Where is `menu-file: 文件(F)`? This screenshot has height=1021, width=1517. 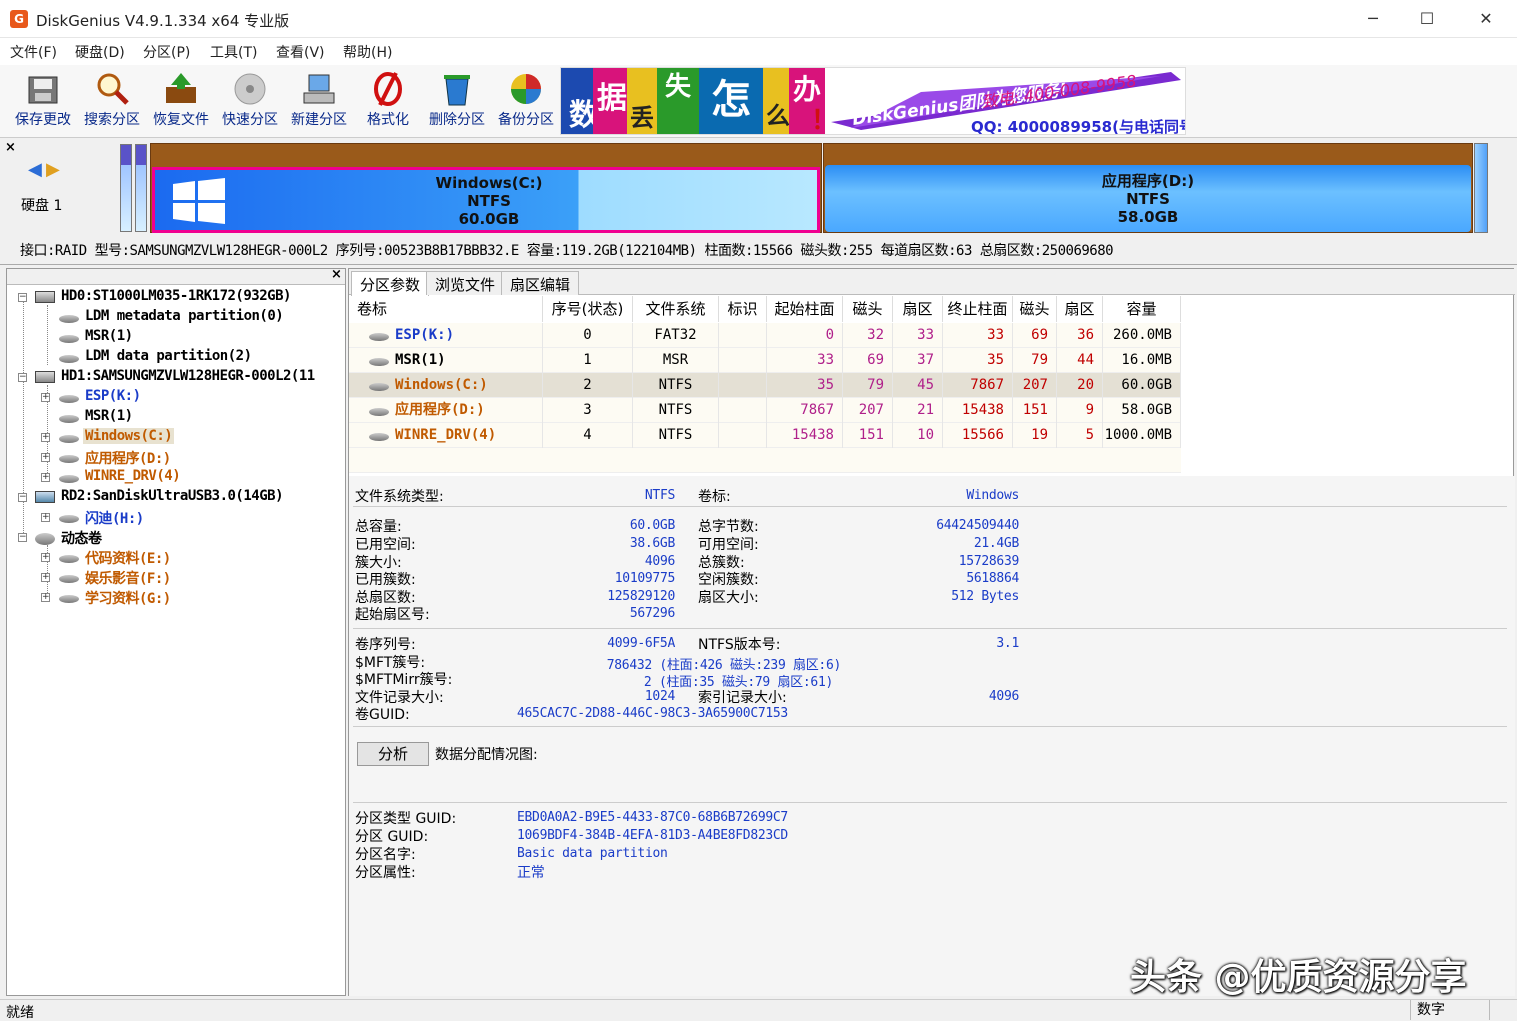
menu-file: 文件(F) is located at coordinates (33, 52).